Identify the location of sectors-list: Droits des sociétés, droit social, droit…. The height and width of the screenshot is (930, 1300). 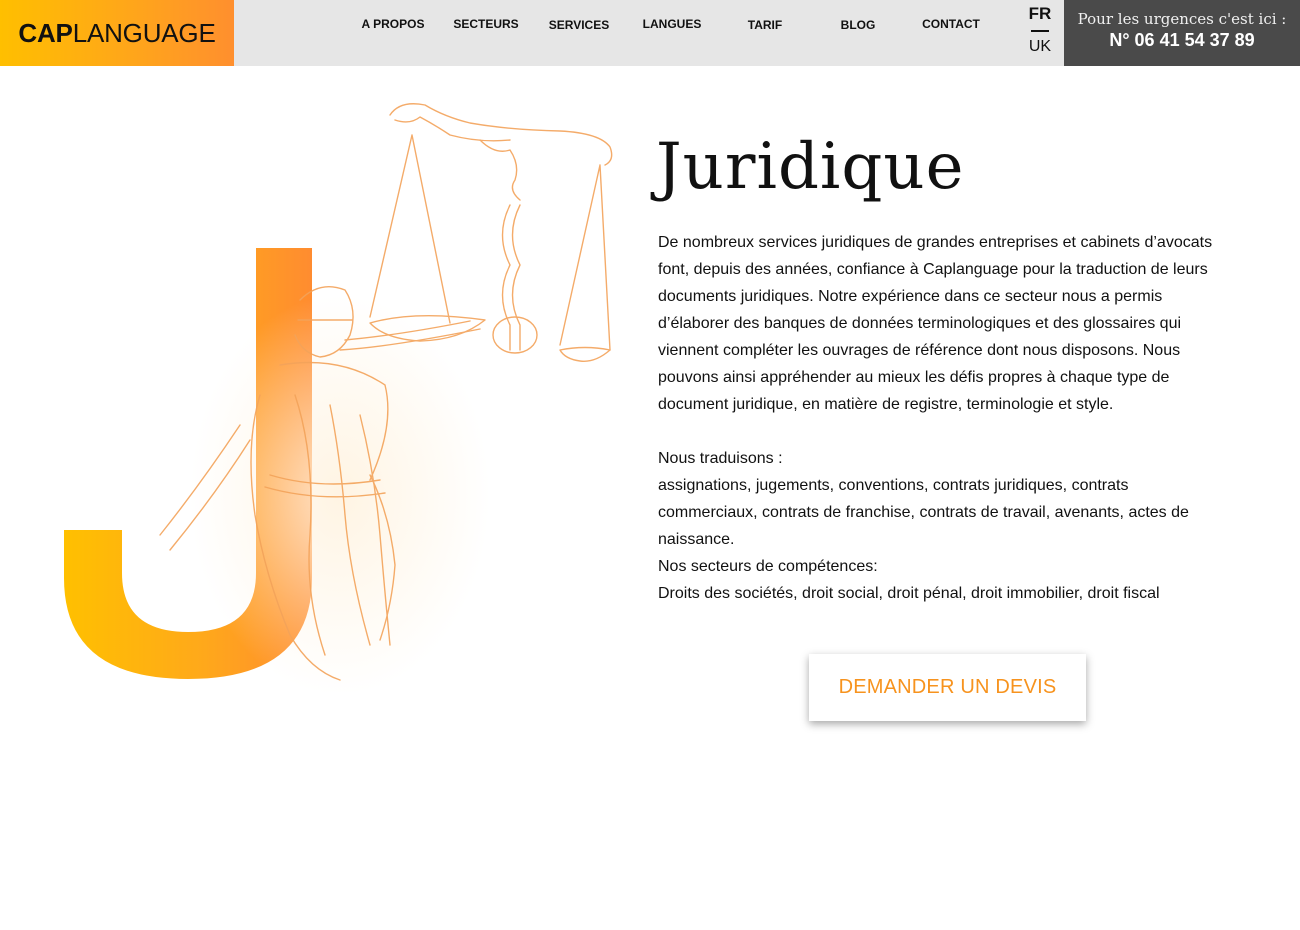
(909, 593).